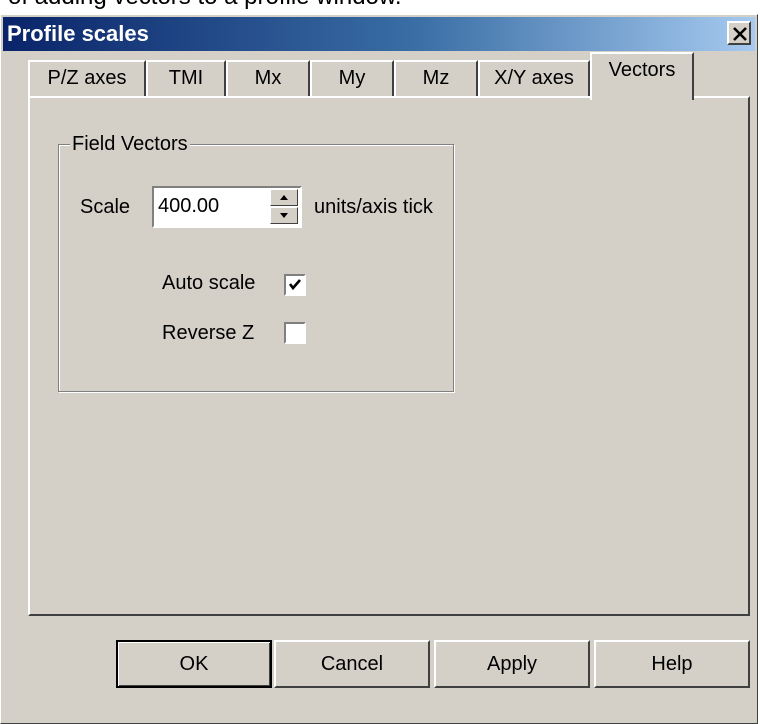 The image size is (760, 724). Describe the element at coordinates (534, 79) in the screenshot. I see `tab-xy-axes: X/Y axes` at that location.